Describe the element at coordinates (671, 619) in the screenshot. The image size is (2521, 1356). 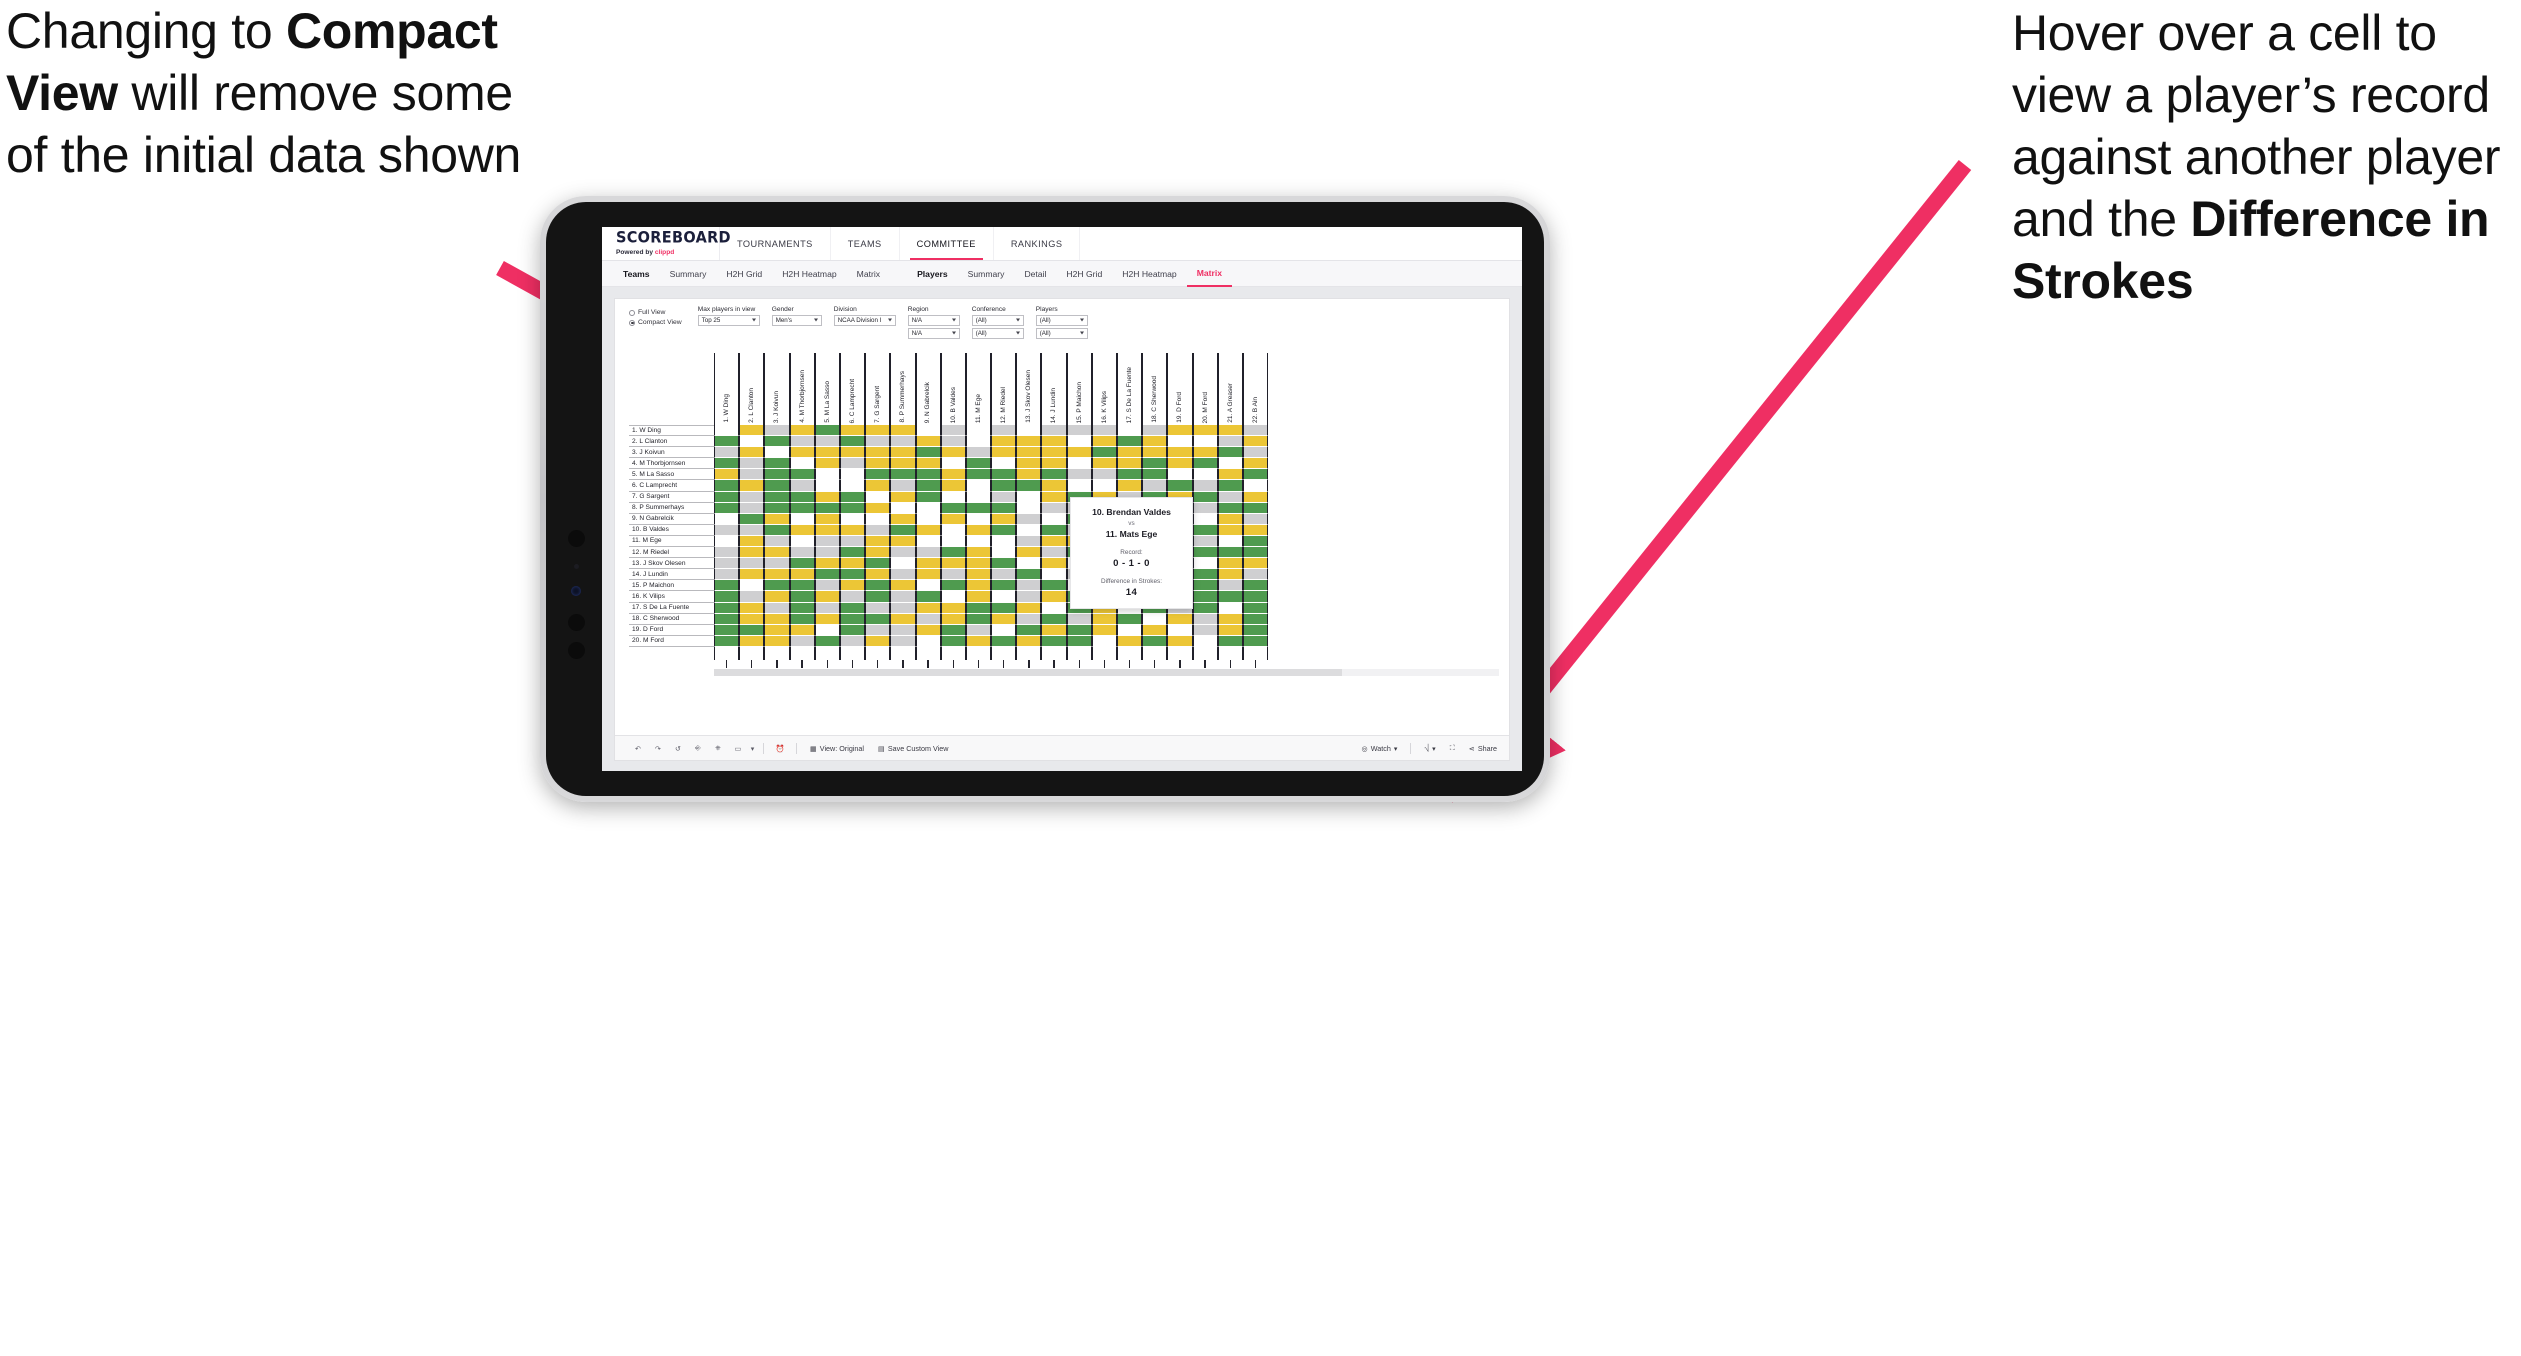
I see `matrix-row-label: 18. C Sherwood` at that location.